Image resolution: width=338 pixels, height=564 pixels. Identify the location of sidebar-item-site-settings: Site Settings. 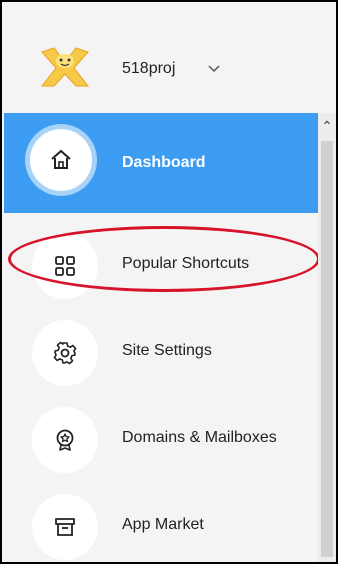
(161, 343).